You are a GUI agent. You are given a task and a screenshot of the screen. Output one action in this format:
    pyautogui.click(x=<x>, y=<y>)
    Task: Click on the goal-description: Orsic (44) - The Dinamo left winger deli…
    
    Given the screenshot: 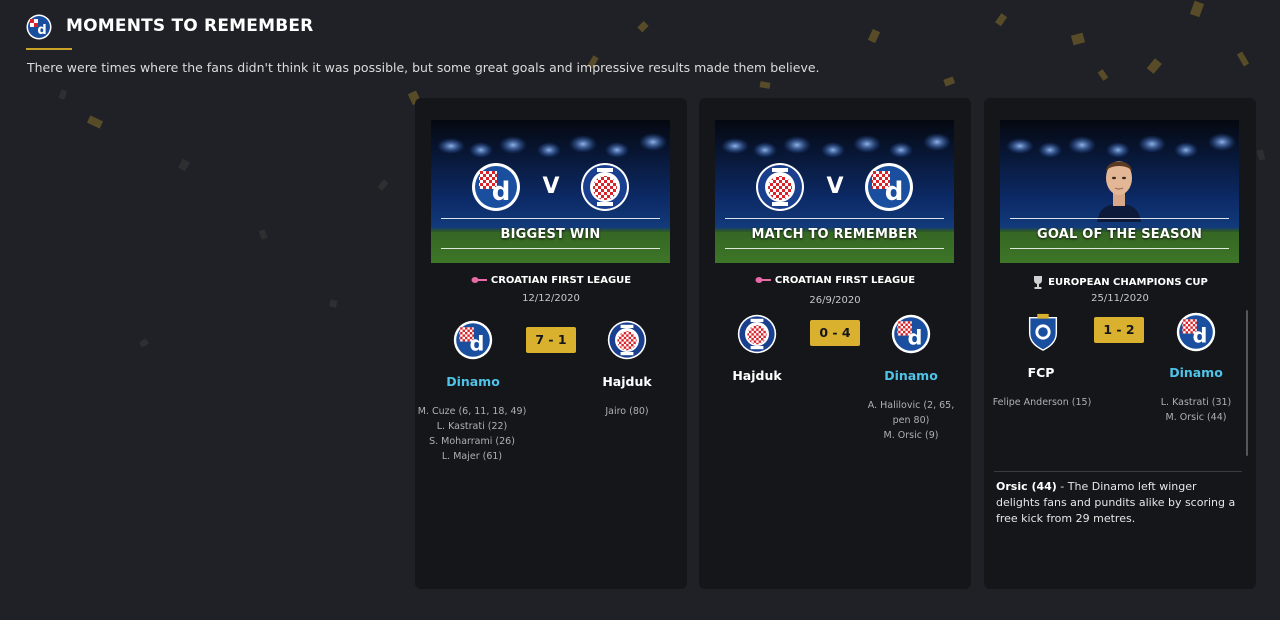 What is the action you would take?
    pyautogui.click(x=1116, y=503)
    